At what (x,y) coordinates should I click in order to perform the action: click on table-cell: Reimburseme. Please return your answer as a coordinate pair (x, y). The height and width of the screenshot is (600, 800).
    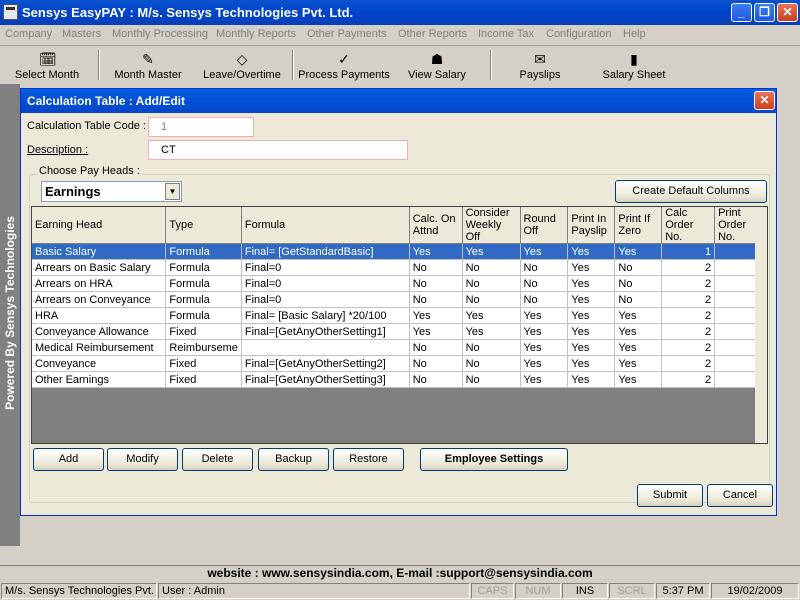
    Looking at the image, I should click on (203, 347).